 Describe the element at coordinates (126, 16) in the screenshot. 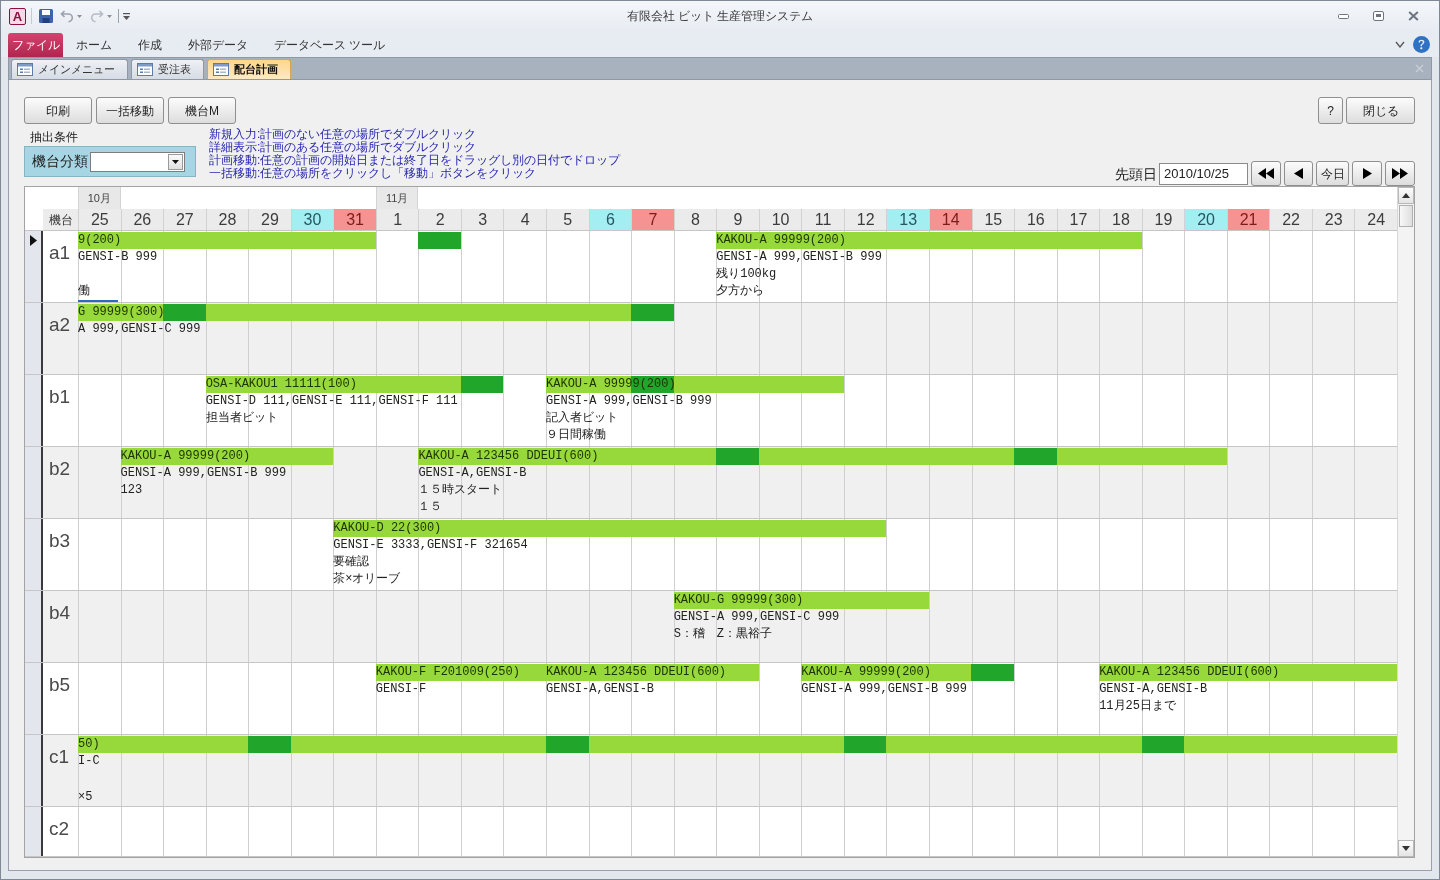

I see `customize-menu-icon` at that location.